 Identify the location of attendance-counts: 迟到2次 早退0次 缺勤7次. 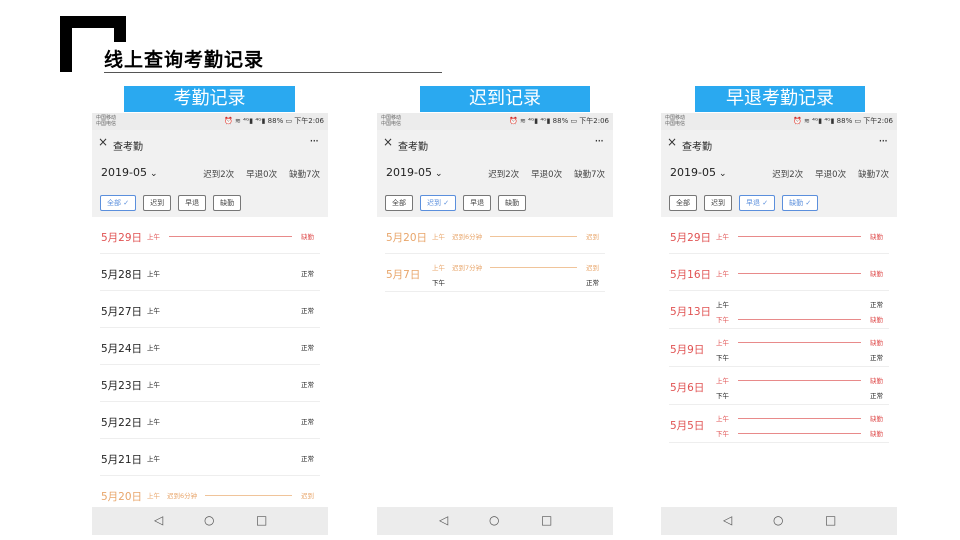
(255, 174).